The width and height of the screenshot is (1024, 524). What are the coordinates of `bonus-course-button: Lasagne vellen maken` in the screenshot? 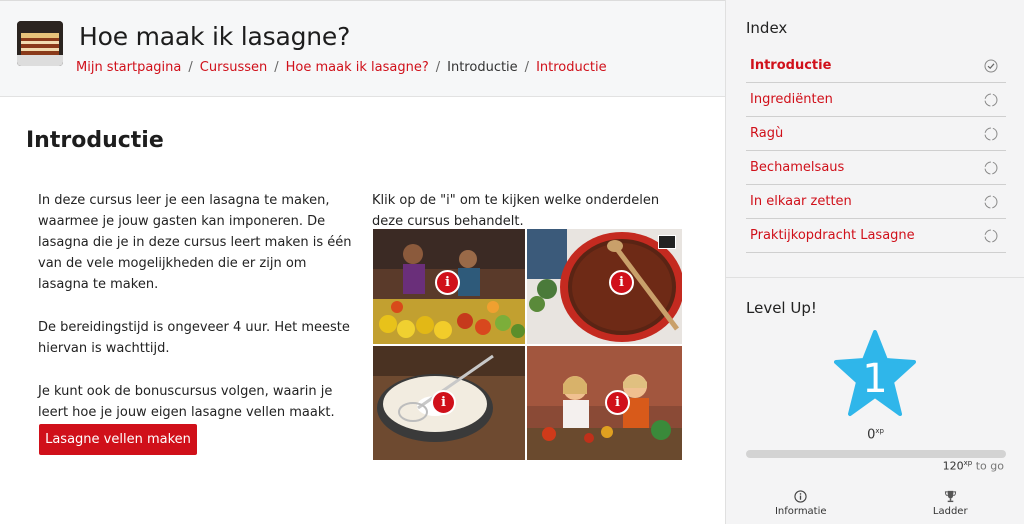 It's located at (118, 439).